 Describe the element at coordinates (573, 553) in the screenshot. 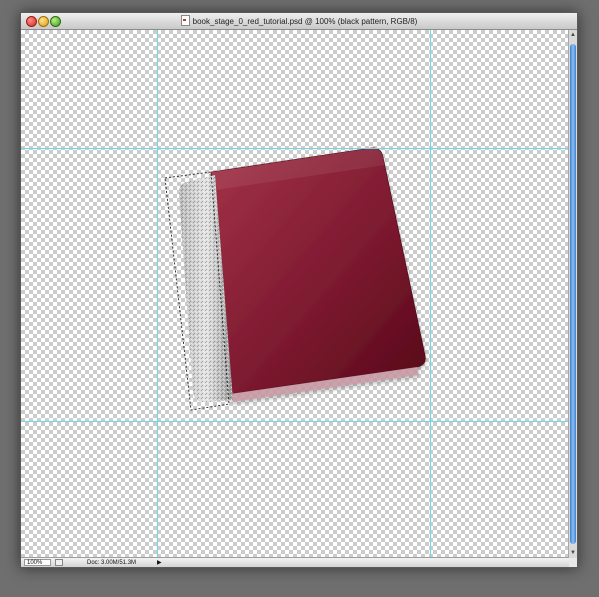

I see `scroll-down-icon: ▼` at that location.